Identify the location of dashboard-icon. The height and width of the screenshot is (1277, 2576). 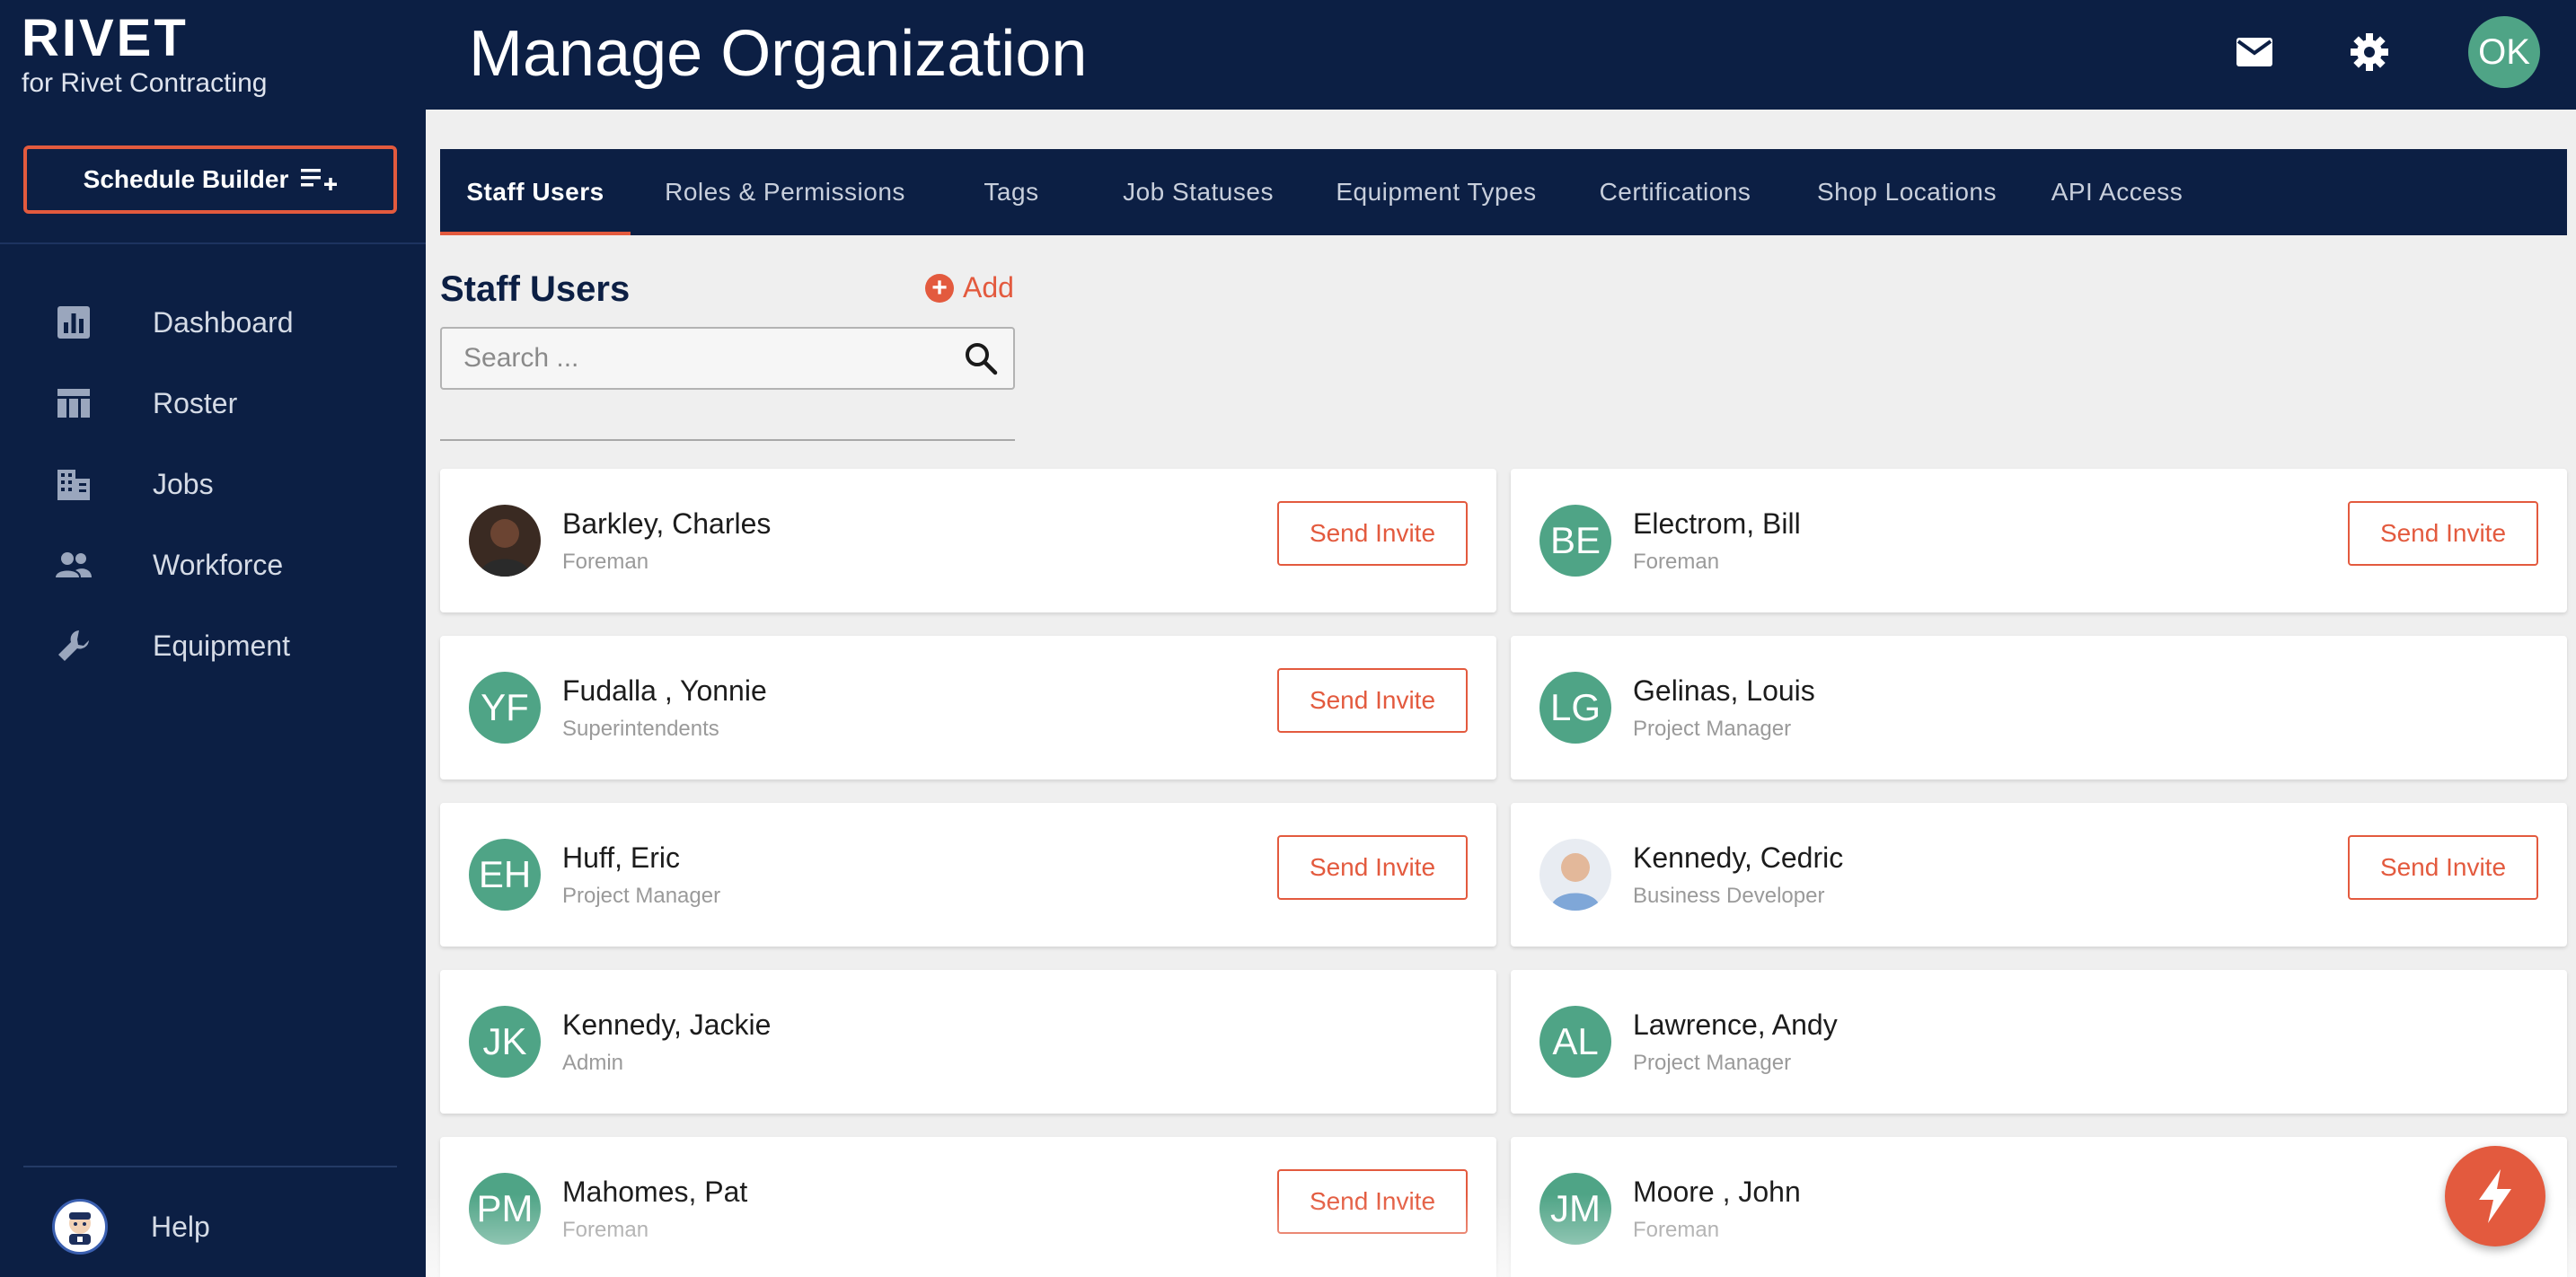
(73, 322).